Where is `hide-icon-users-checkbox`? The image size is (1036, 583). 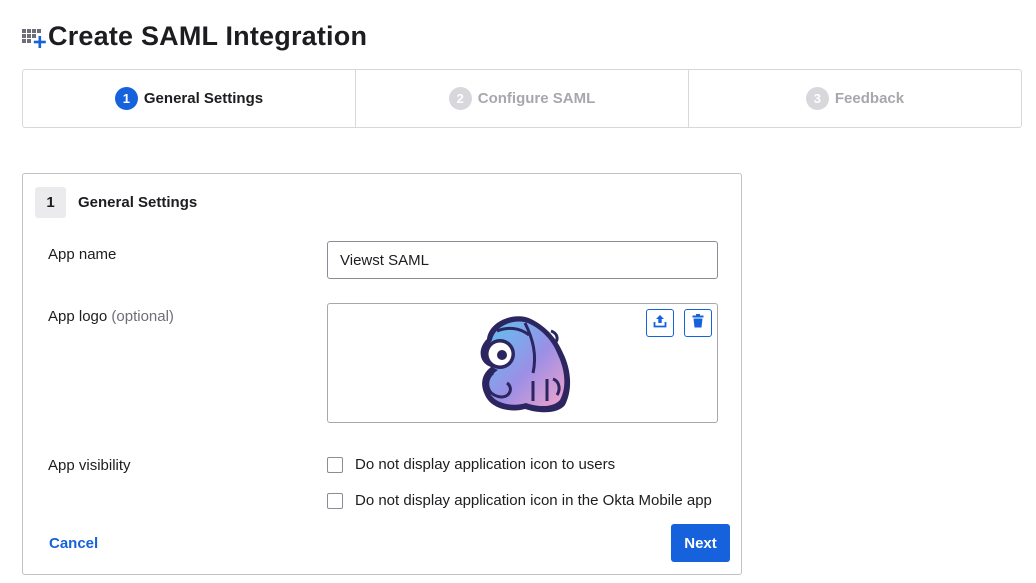 hide-icon-users-checkbox is located at coordinates (335, 464).